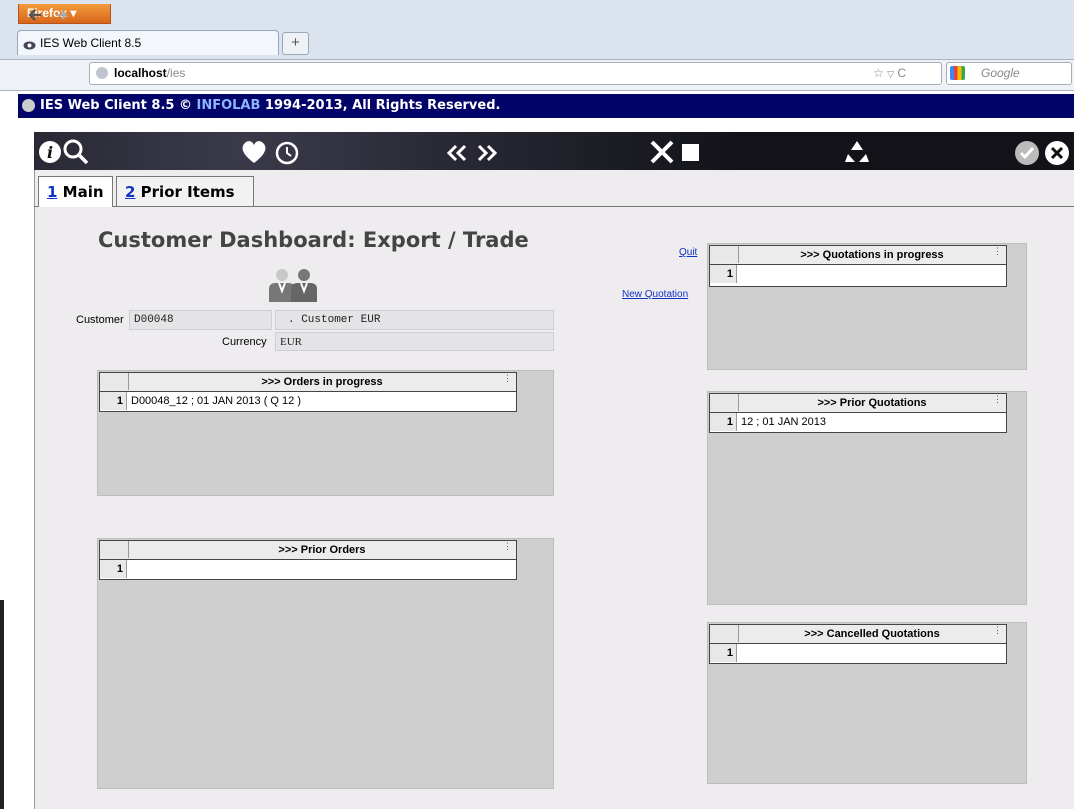 This screenshot has width=1074, height=809. What do you see at coordinates (878, 73) in the screenshot?
I see `bookmark-star-icon: ☆` at bounding box center [878, 73].